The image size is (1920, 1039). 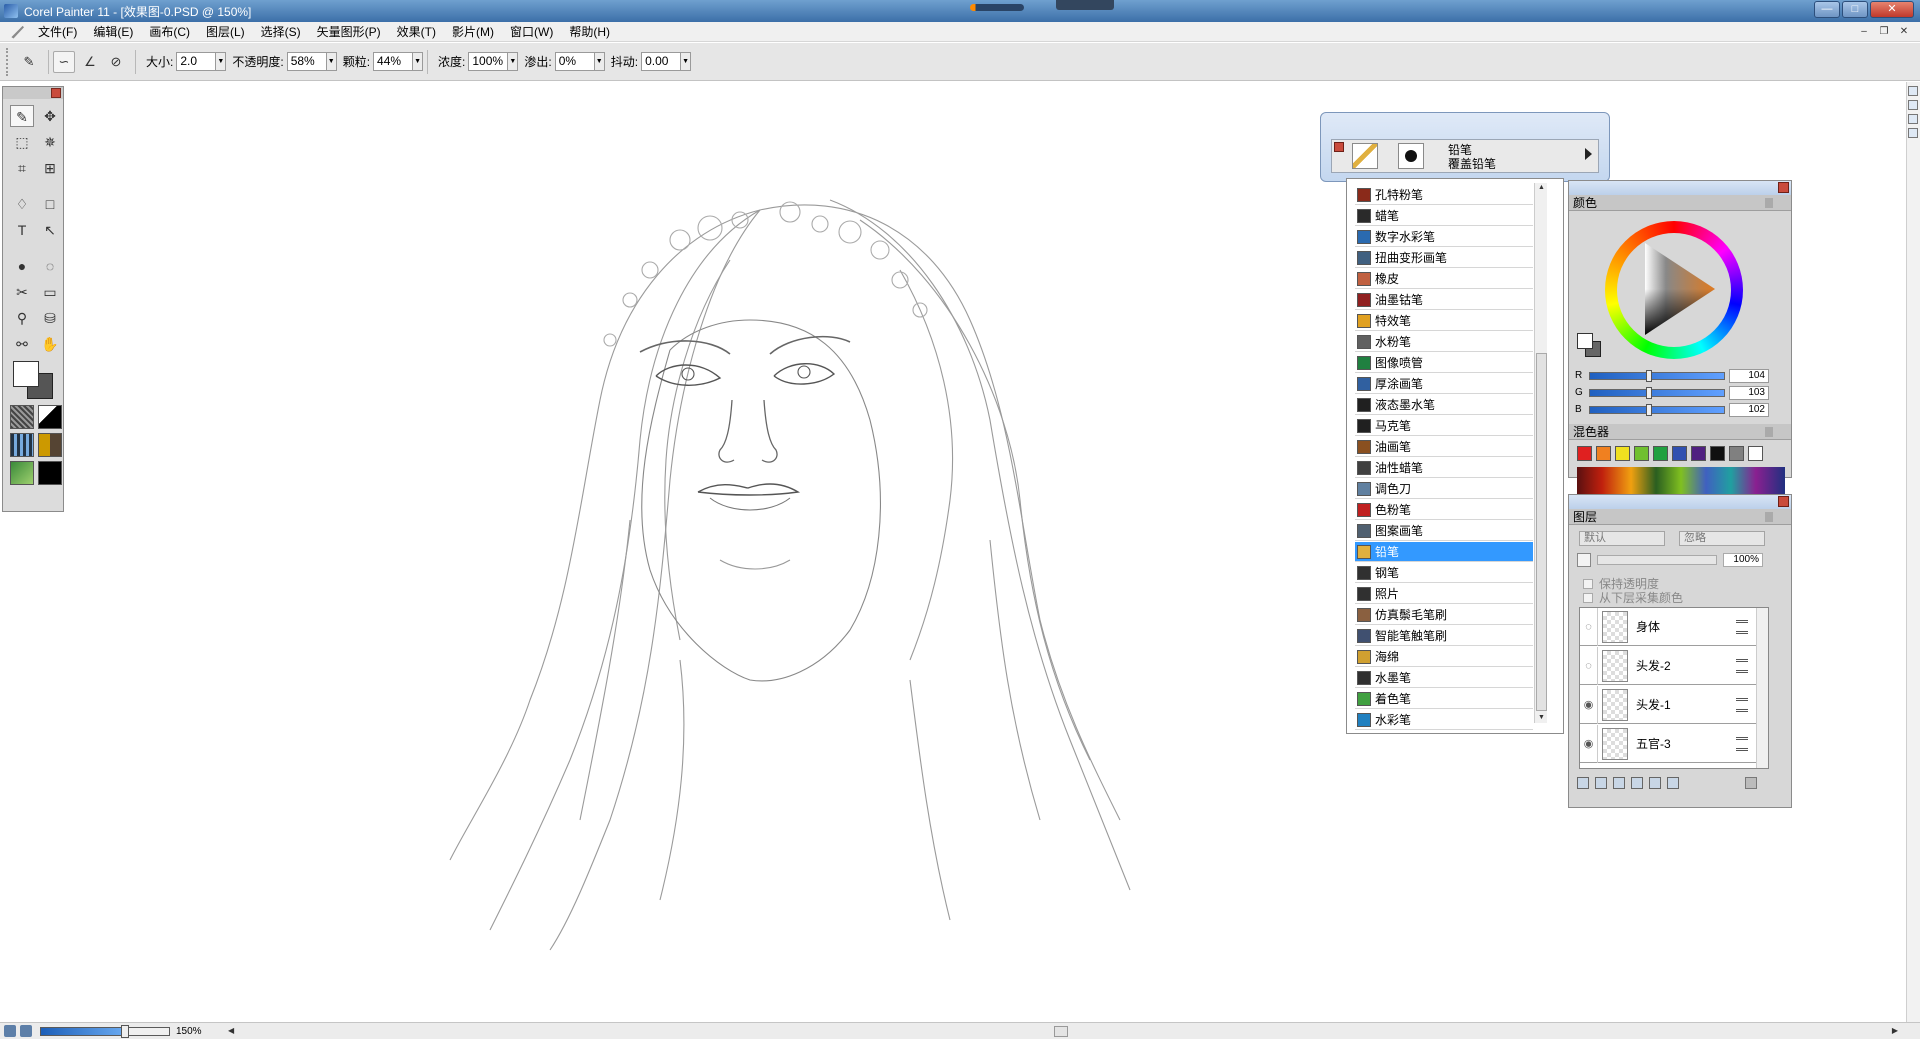 What do you see at coordinates (1339, 147) in the screenshot?
I see `brush-selector-close-icon` at bounding box center [1339, 147].